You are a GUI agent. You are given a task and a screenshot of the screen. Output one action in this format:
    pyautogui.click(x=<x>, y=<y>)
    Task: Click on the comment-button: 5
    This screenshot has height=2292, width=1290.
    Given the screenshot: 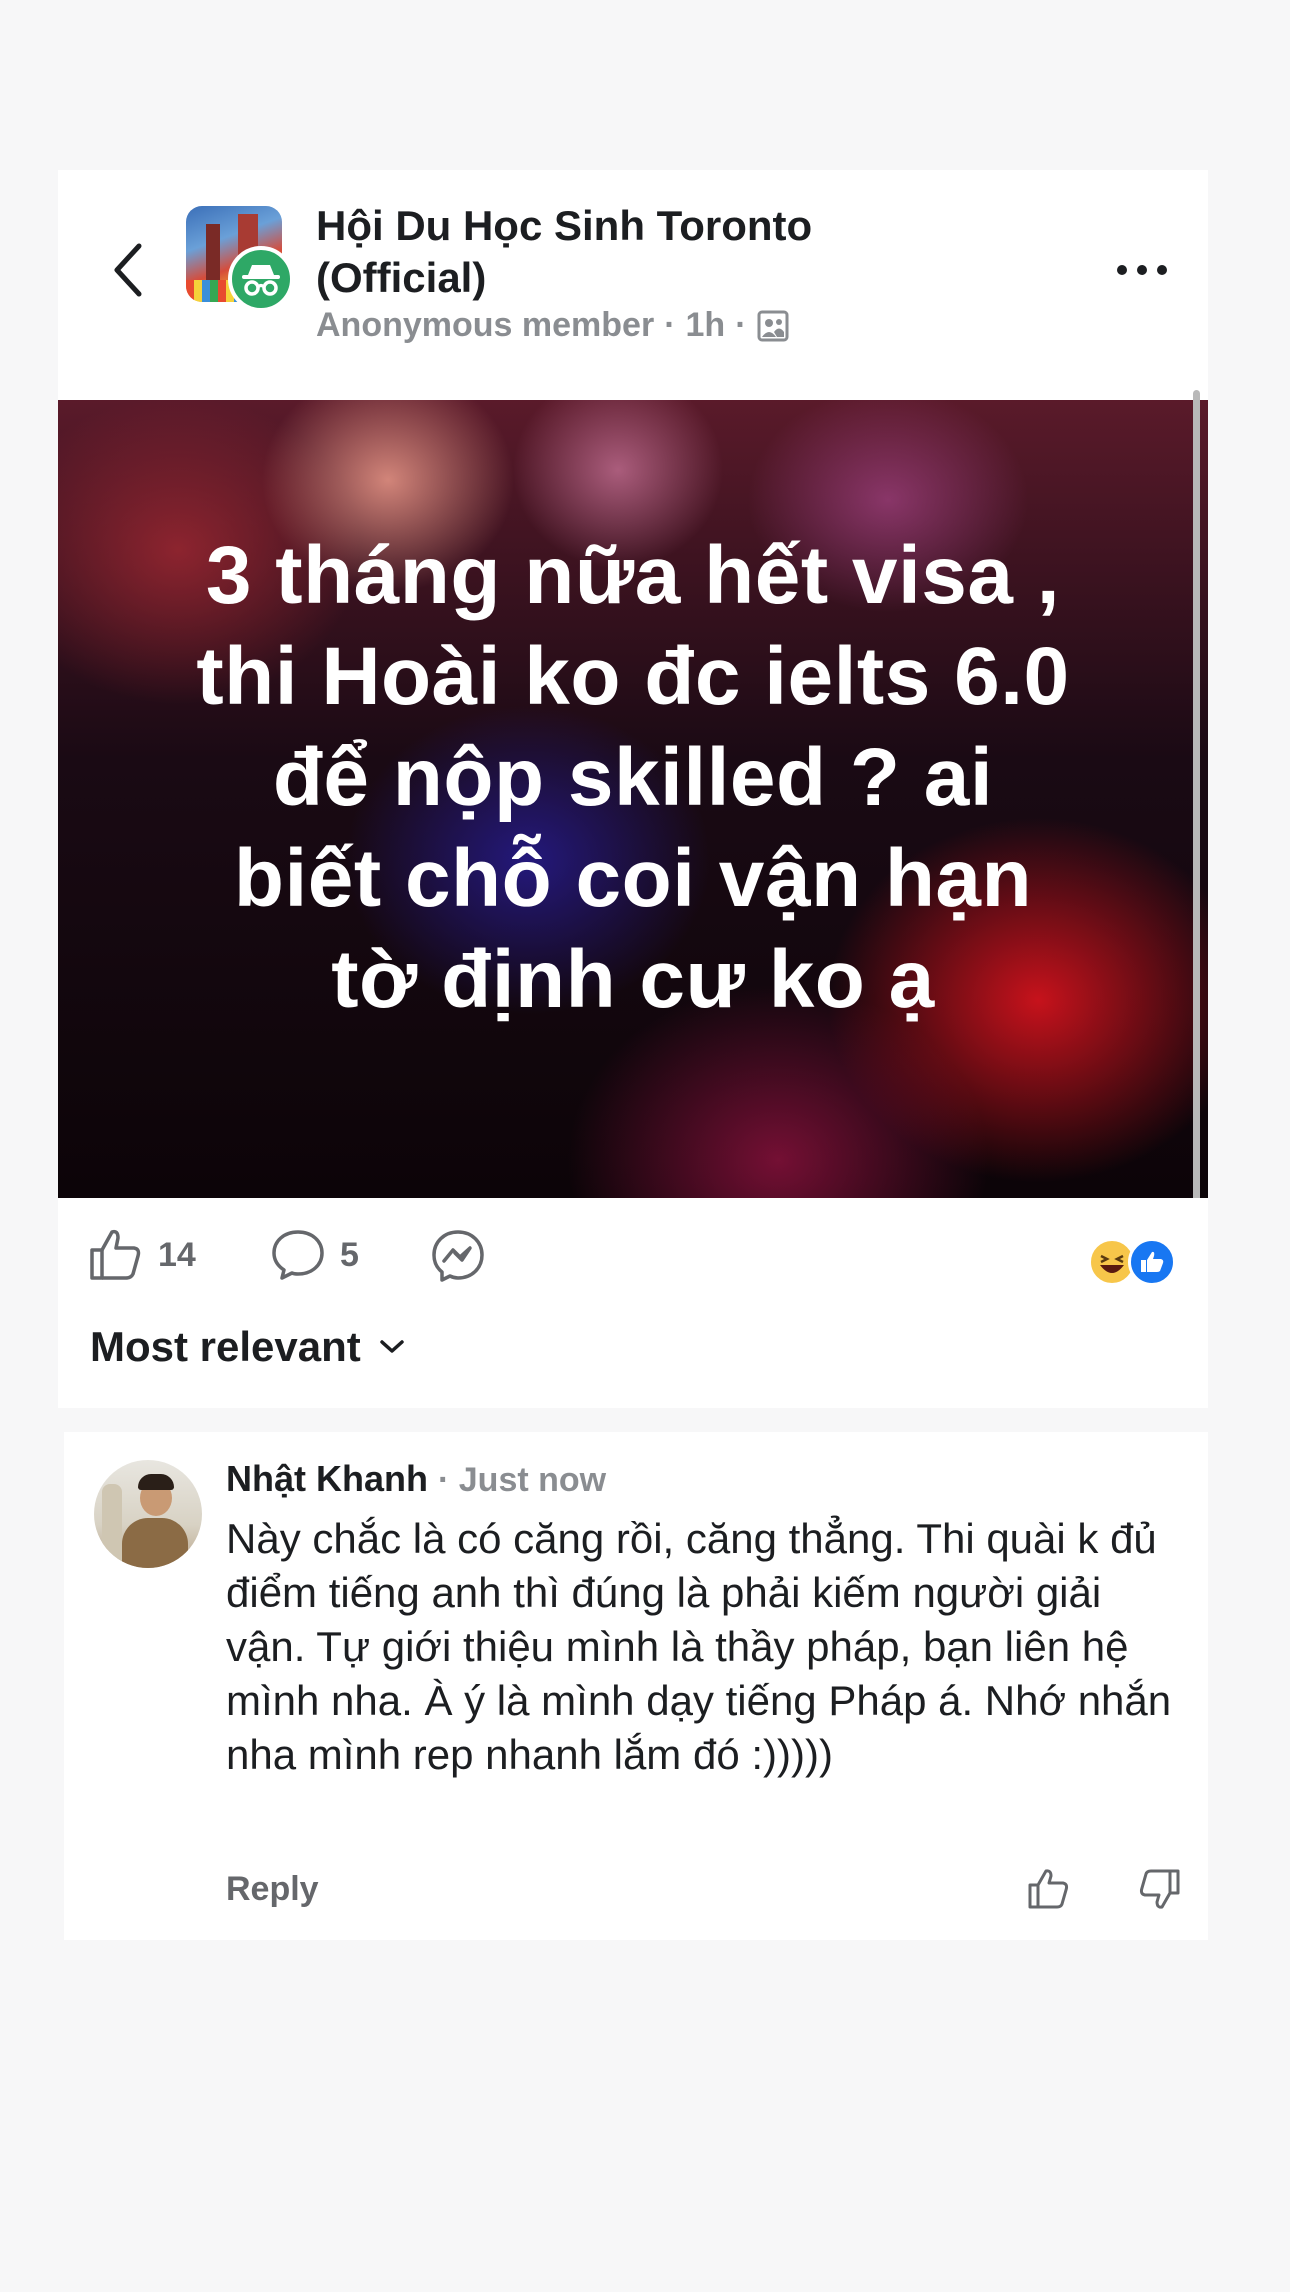 What is the action you would take?
    pyautogui.click(x=314, y=1255)
    